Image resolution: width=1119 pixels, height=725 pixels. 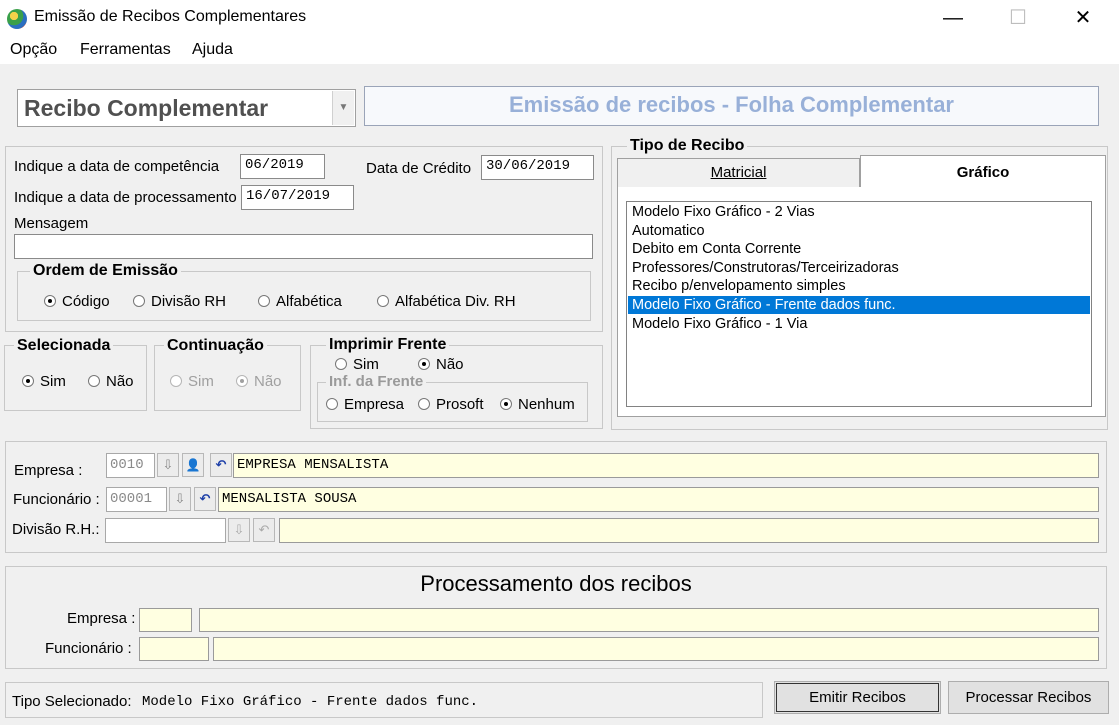 What do you see at coordinates (556, 583) in the screenshot?
I see `processamento-title: Processamento dos recibos` at bounding box center [556, 583].